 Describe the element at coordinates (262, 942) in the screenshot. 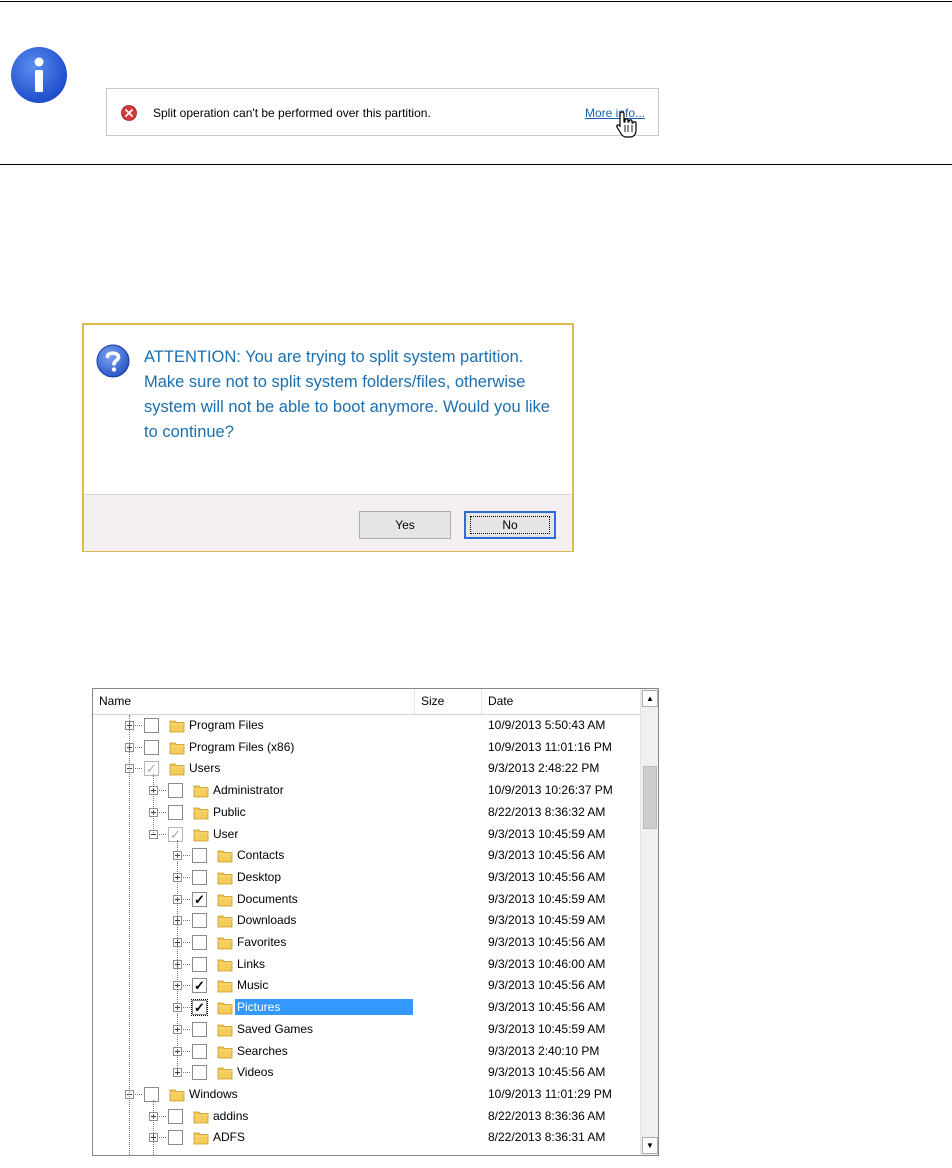

I see `row-name: Favorites` at that location.